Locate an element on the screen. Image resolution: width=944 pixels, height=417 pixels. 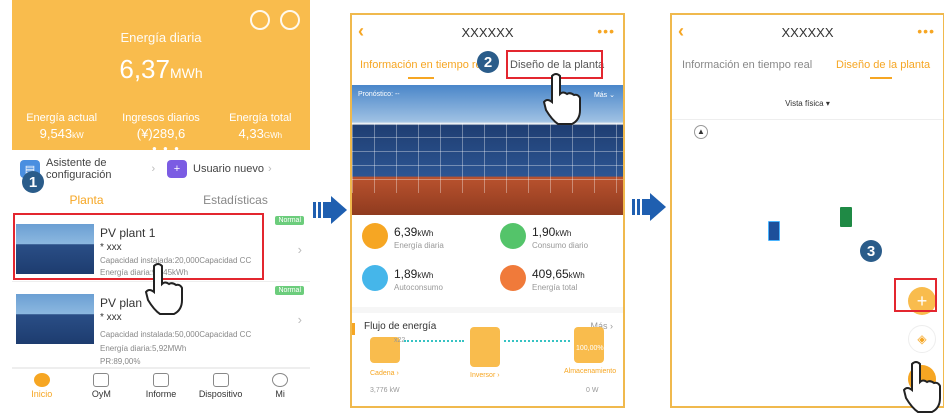
device-icon is located at coordinates (220, 380).